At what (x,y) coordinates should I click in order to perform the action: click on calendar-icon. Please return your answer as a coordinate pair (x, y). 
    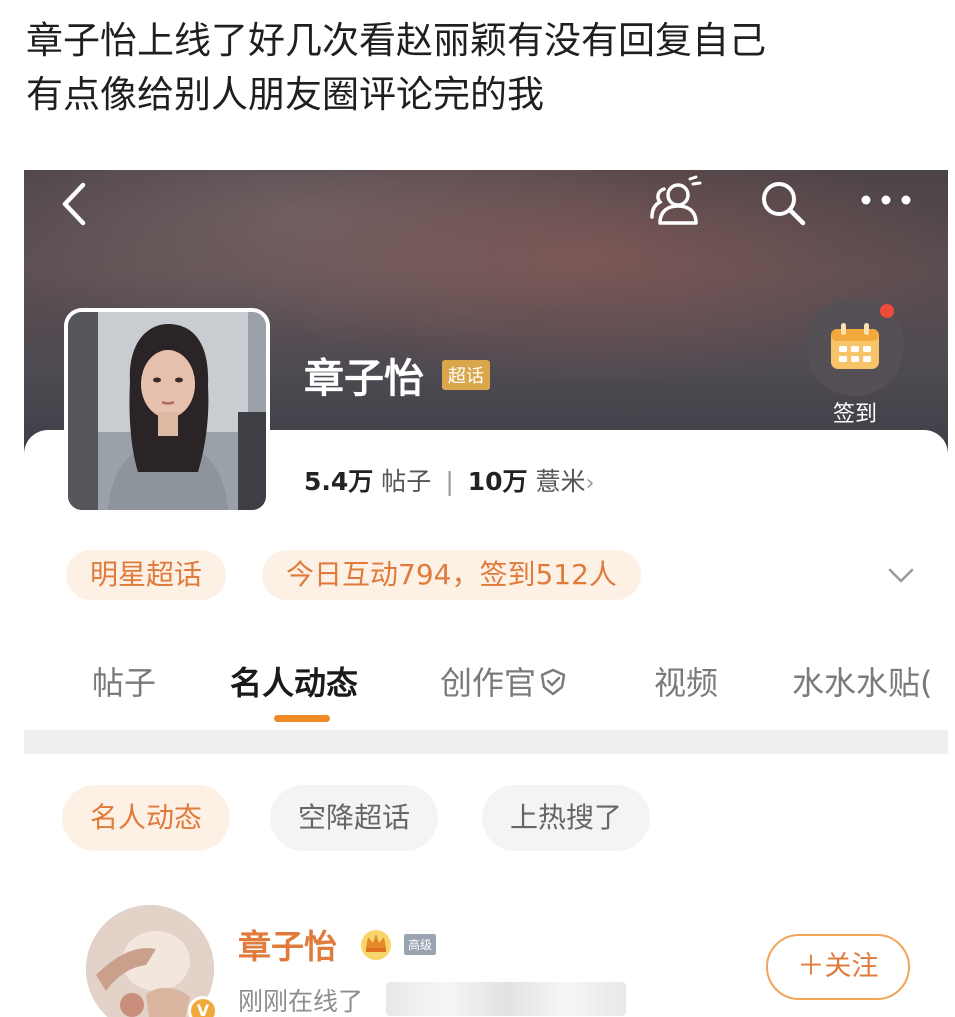
    Looking at the image, I should click on (855, 346).